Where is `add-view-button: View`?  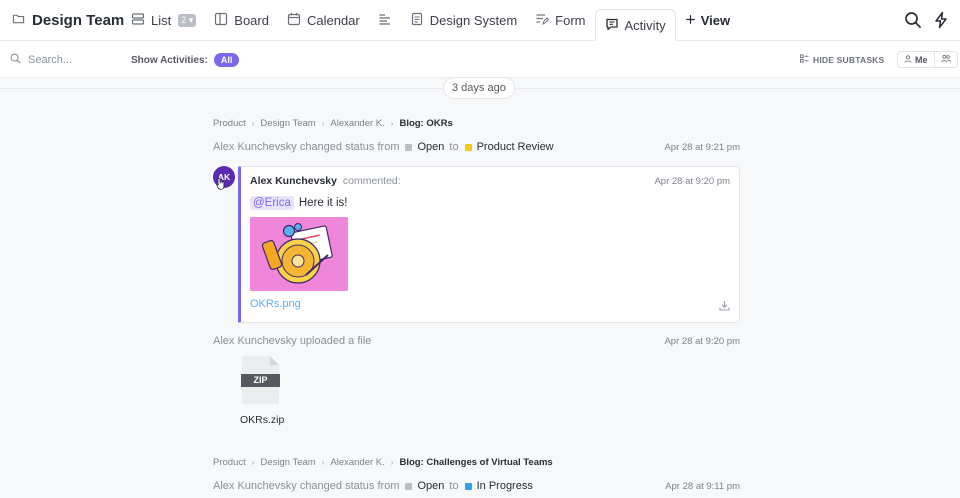
add-view-button: View is located at coordinates (707, 20).